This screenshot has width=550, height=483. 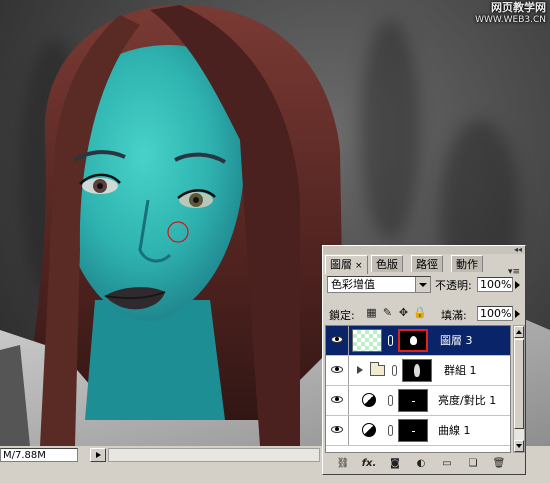 What do you see at coordinates (353, 284) in the screenshot?
I see `blend-mode-value: 色彩增值` at bounding box center [353, 284].